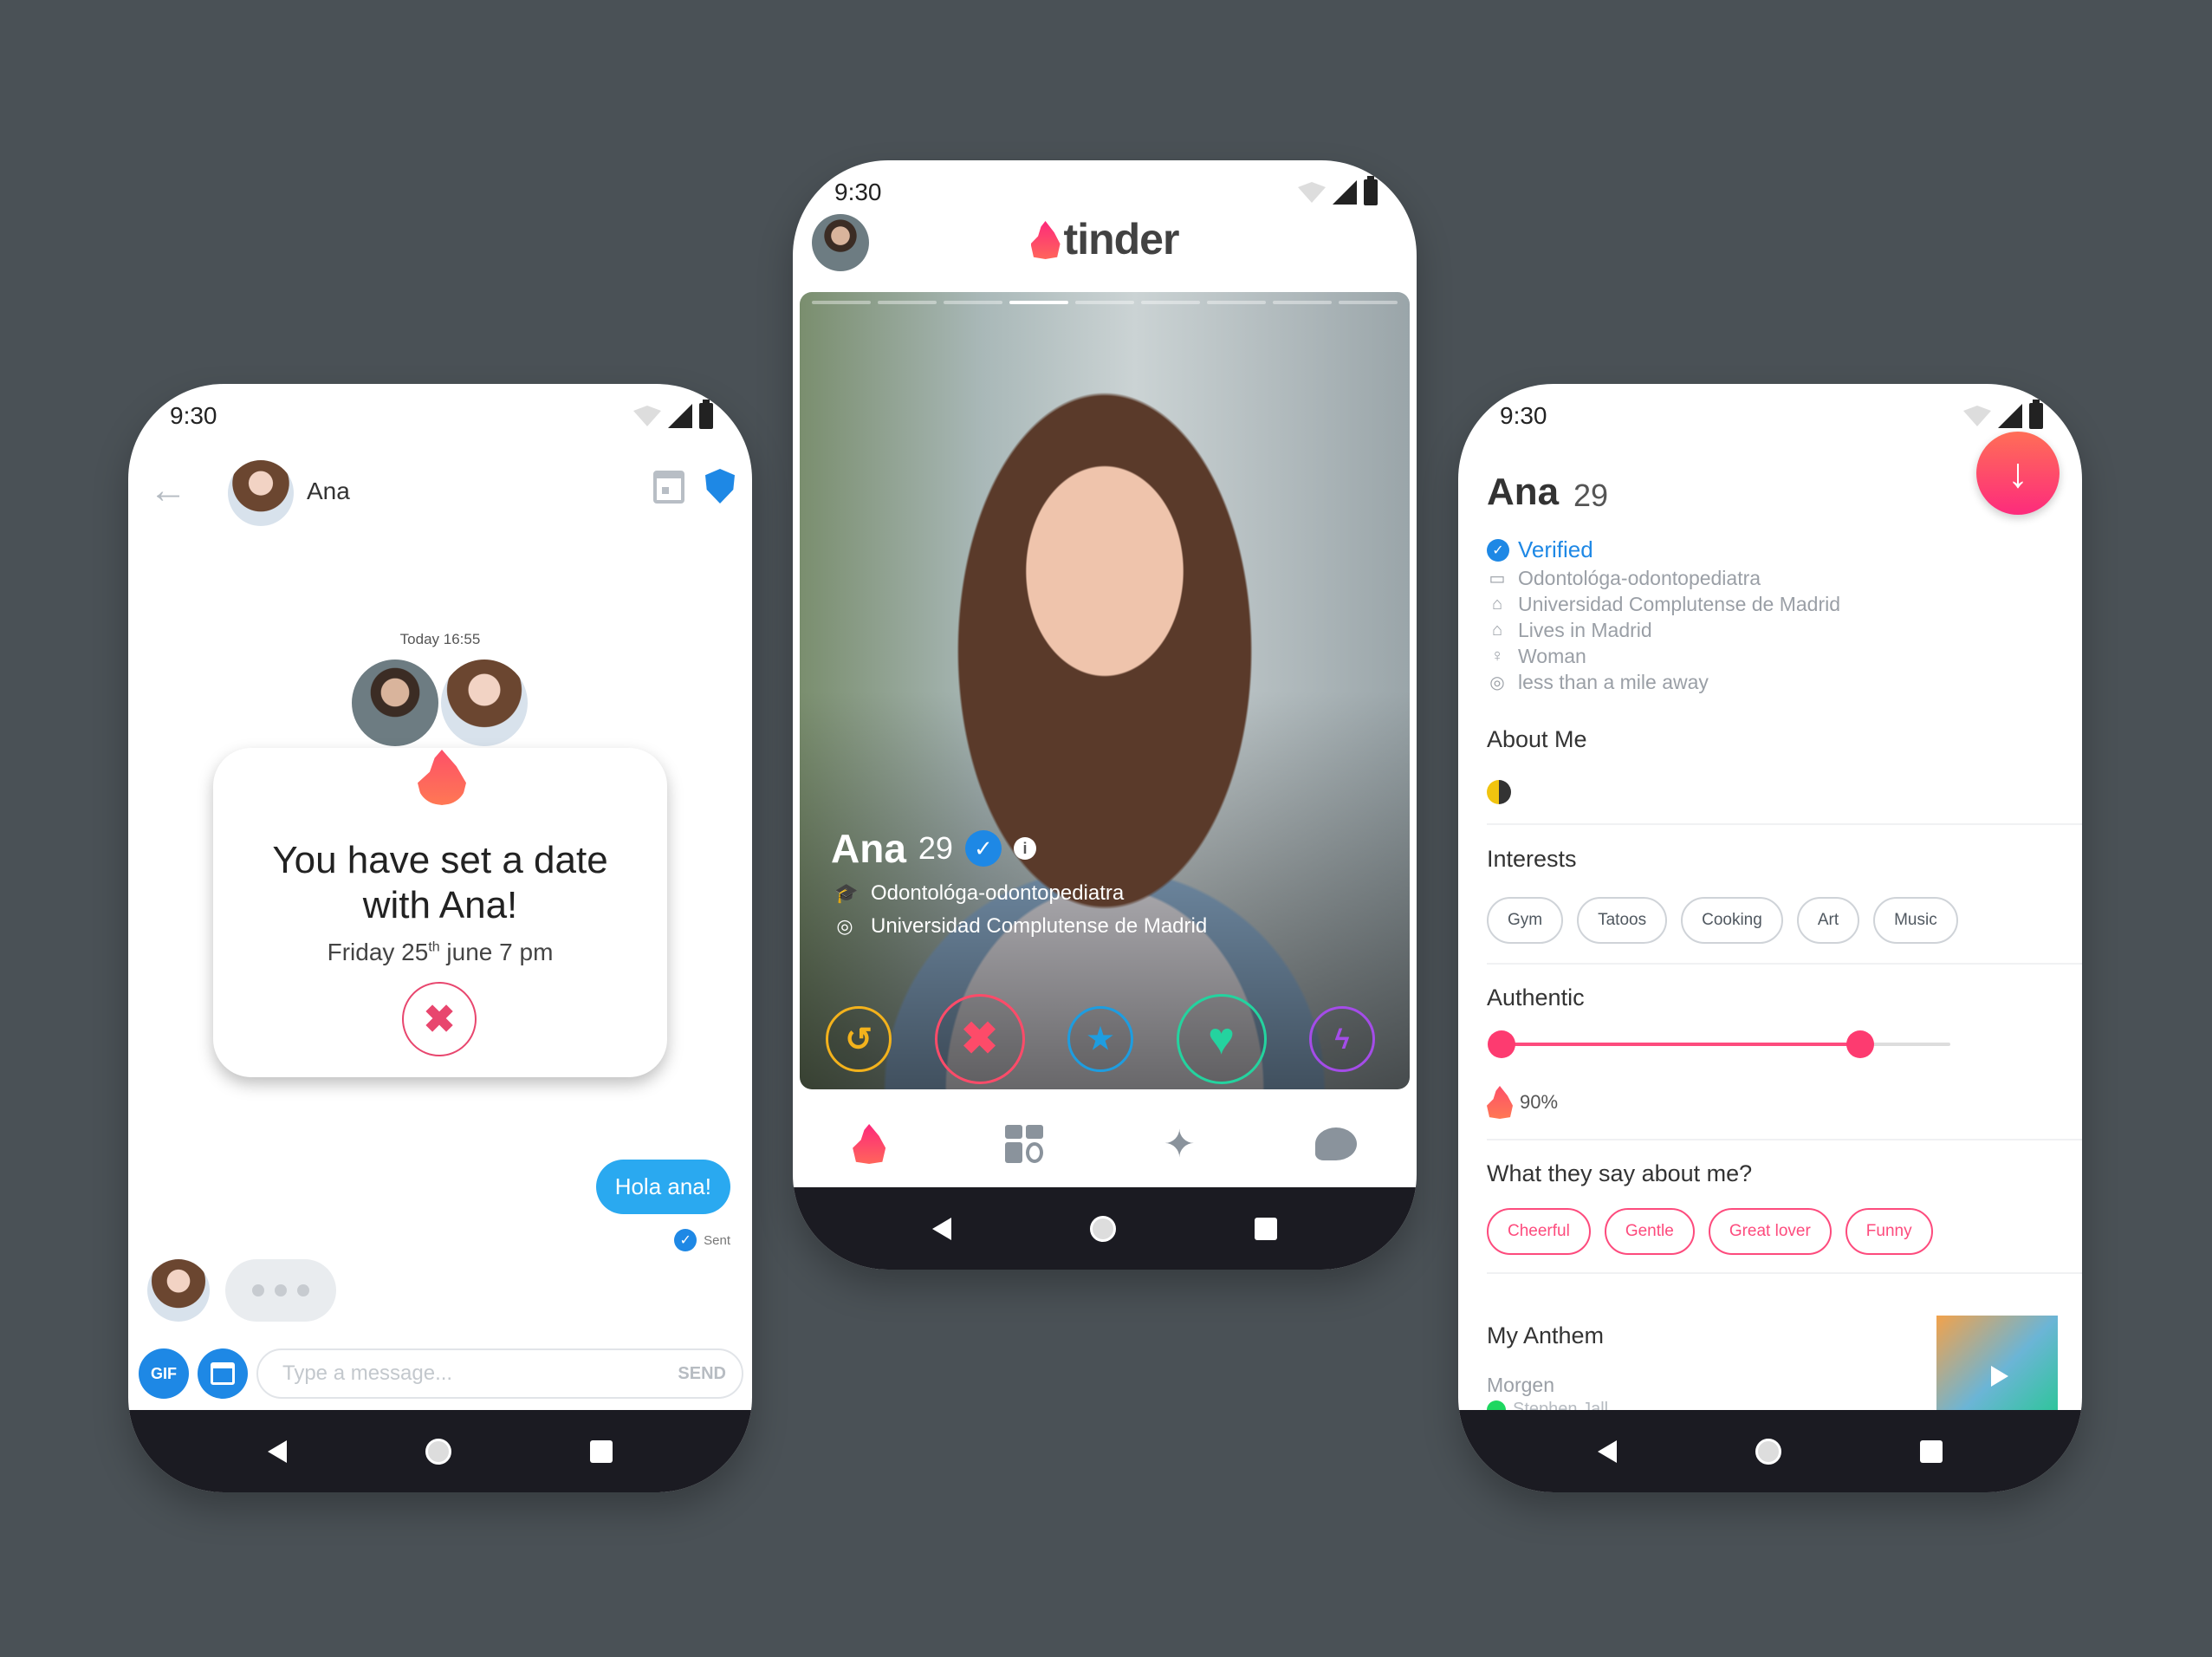 This screenshot has width=2212, height=1657. What do you see at coordinates (1525, 920) in the screenshot?
I see `interest-chip: Gym` at bounding box center [1525, 920].